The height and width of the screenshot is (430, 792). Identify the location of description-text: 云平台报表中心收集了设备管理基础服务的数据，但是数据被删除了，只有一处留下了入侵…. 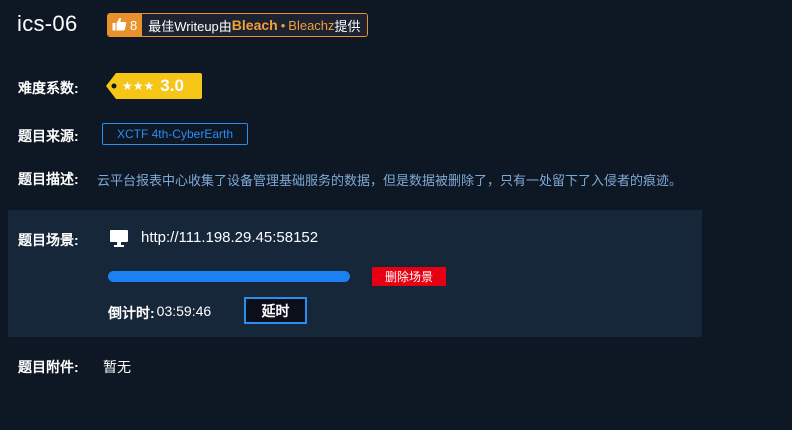
(390, 180).